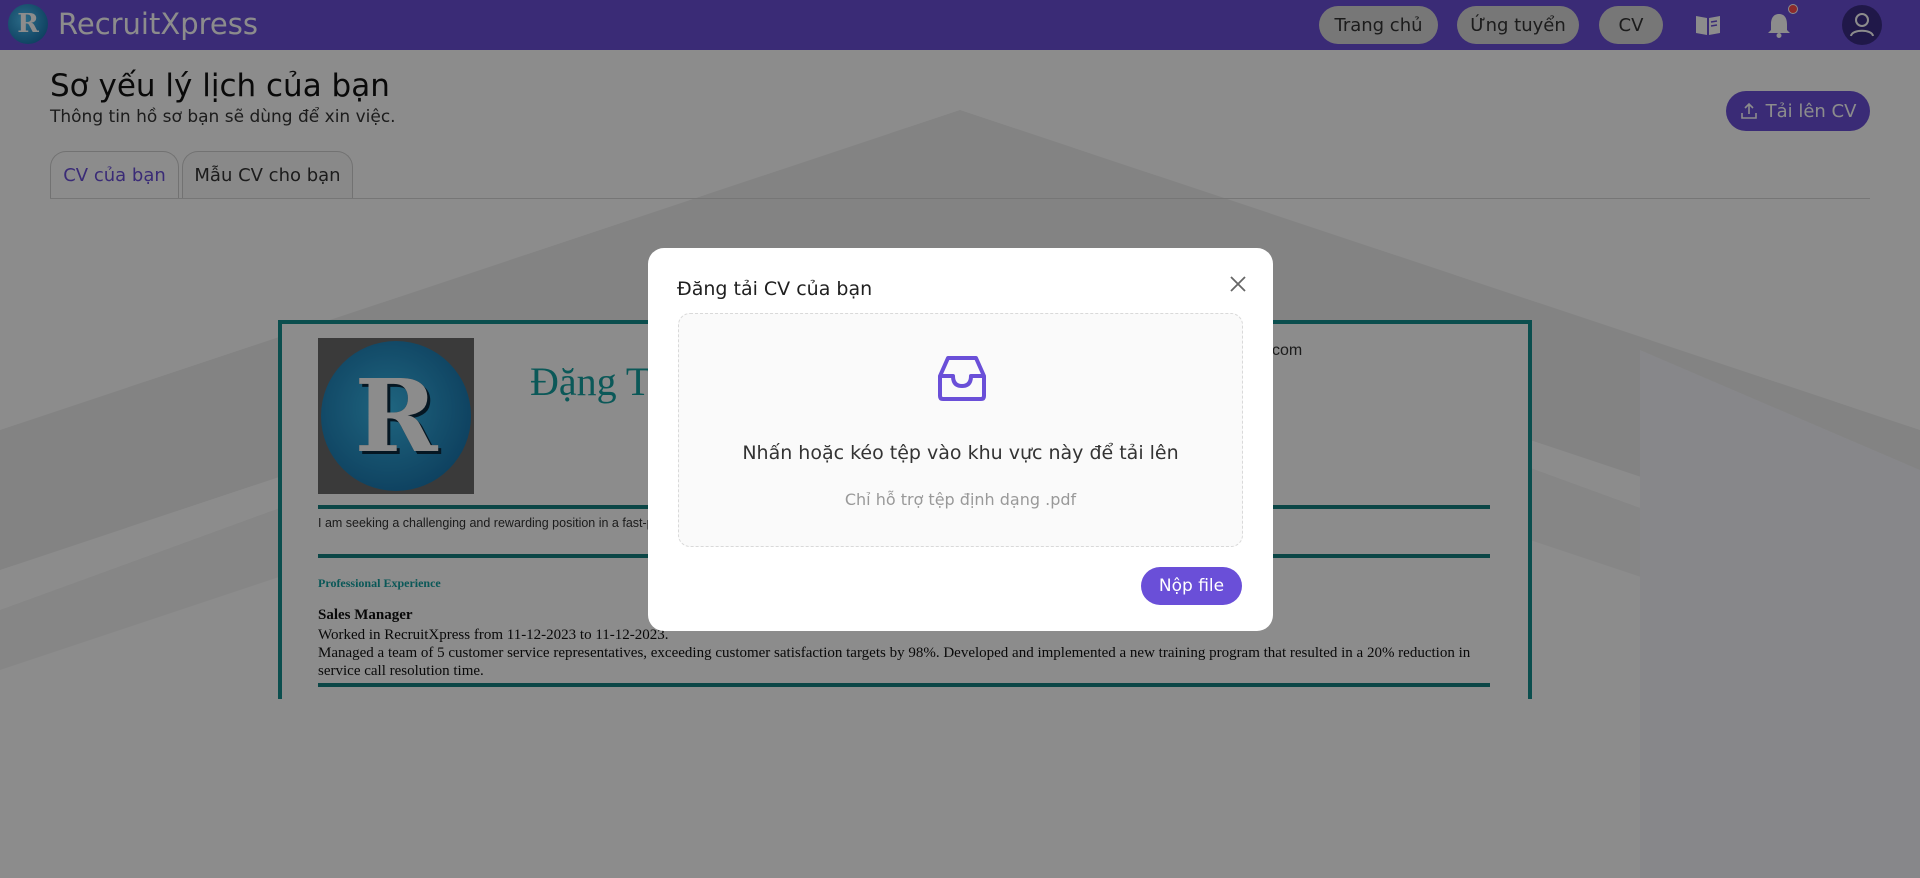 The width and height of the screenshot is (1920, 878). I want to click on modal-title: Đăng tải CV của bạn, so click(775, 289).